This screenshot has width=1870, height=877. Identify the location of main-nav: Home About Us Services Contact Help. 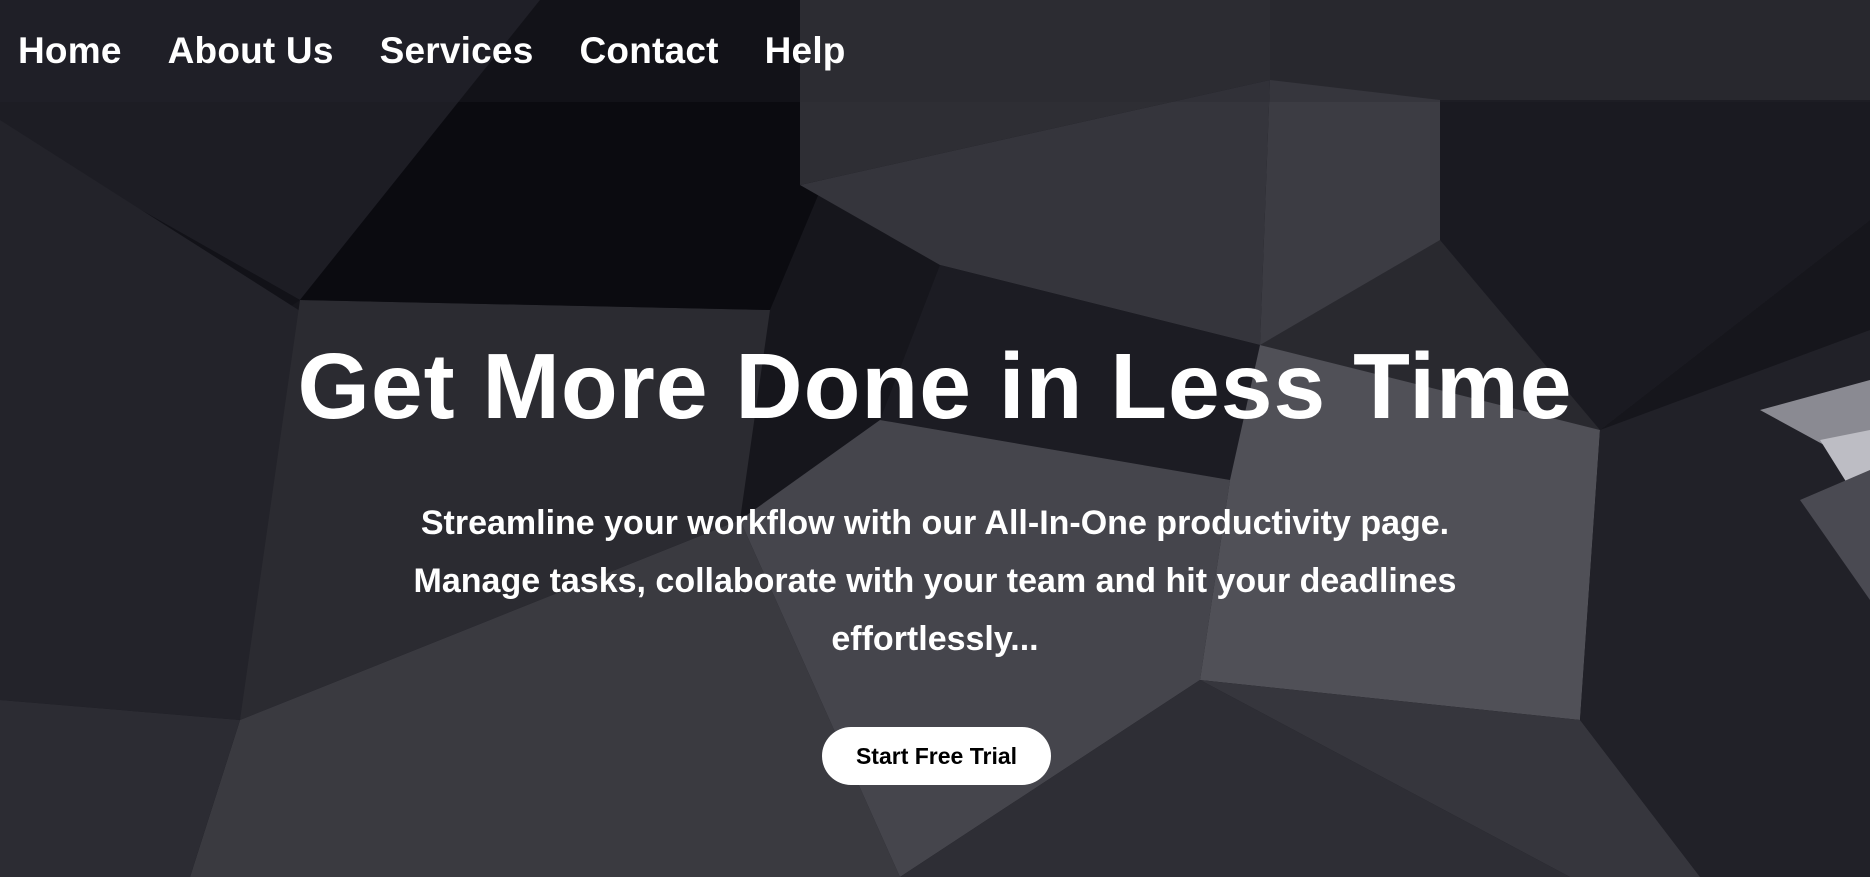
(432, 51).